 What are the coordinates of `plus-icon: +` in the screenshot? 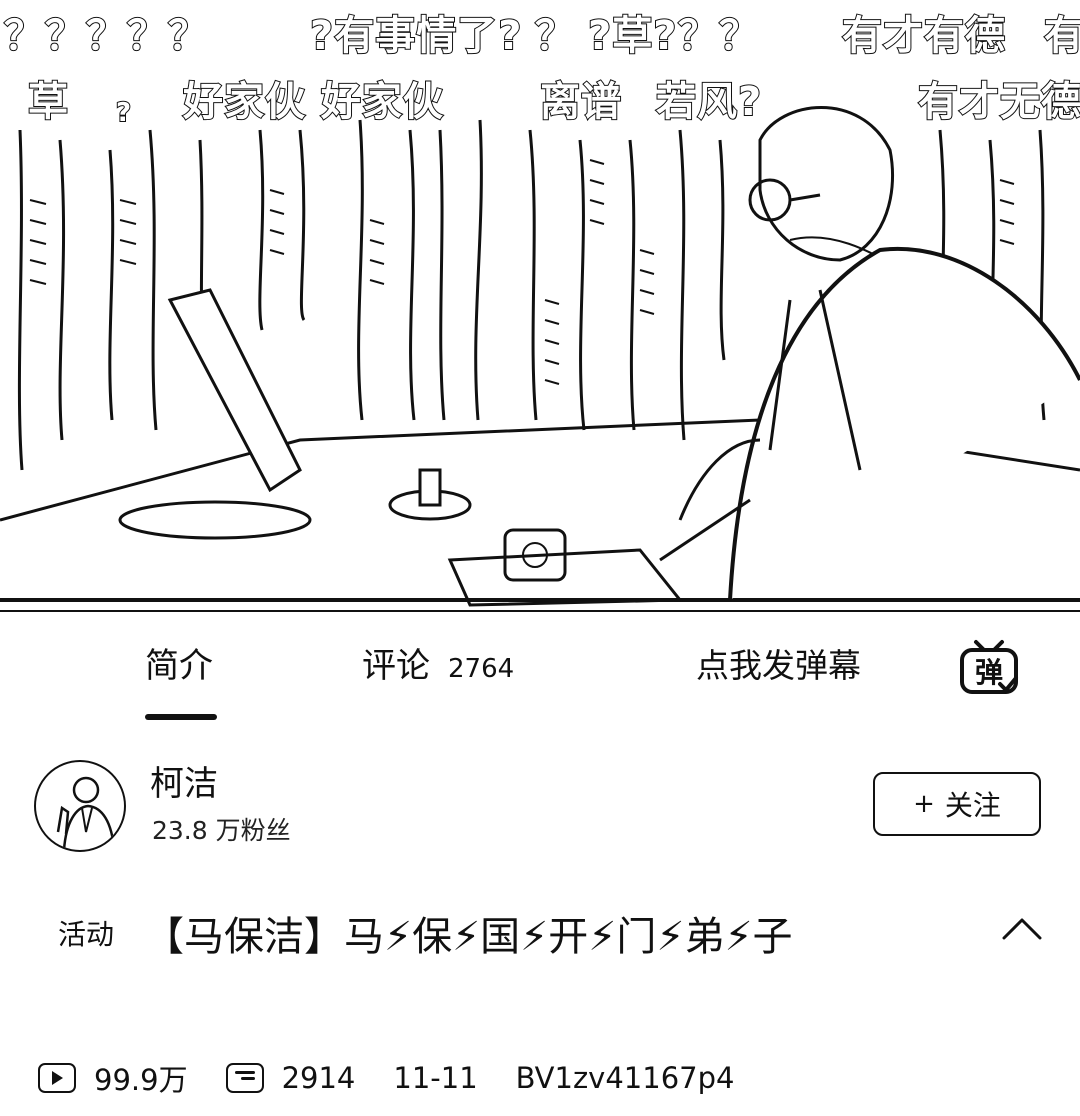 It's located at (924, 804).